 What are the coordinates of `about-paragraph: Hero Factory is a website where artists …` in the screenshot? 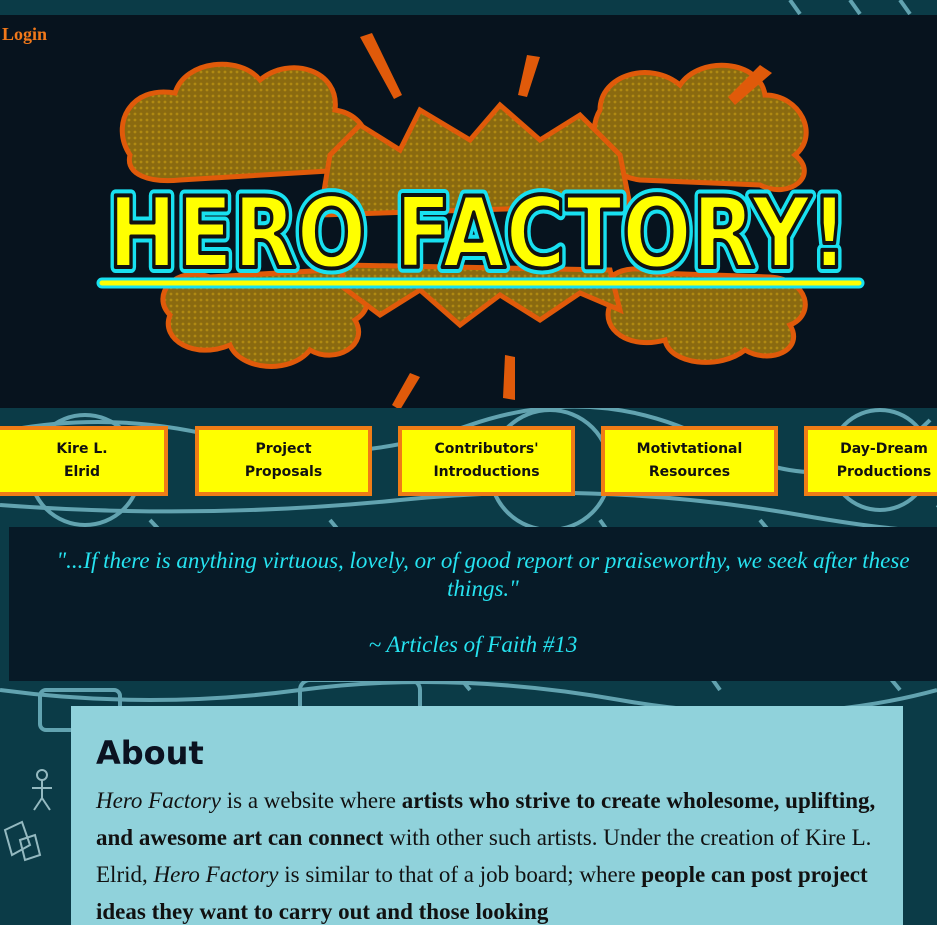 It's located at (487, 853).